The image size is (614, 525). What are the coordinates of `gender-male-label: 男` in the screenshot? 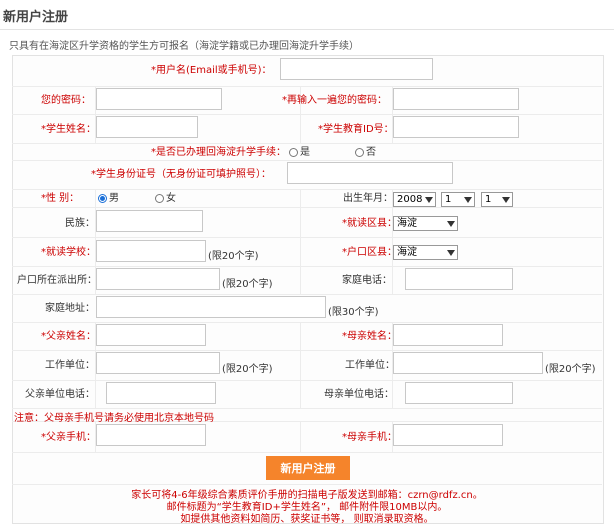 It's located at (114, 198).